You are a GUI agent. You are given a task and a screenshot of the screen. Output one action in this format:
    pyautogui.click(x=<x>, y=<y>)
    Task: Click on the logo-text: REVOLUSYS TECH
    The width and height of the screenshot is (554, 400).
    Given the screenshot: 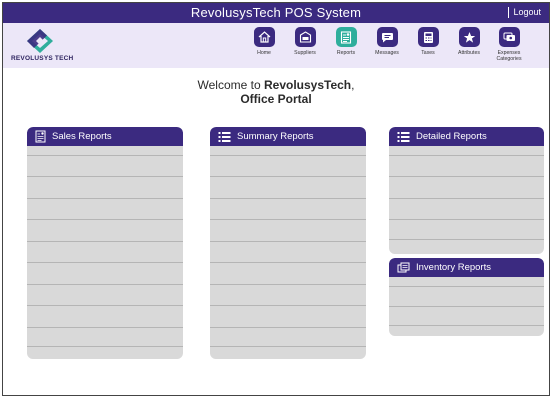 What is the action you would take?
    pyautogui.click(x=42, y=58)
    